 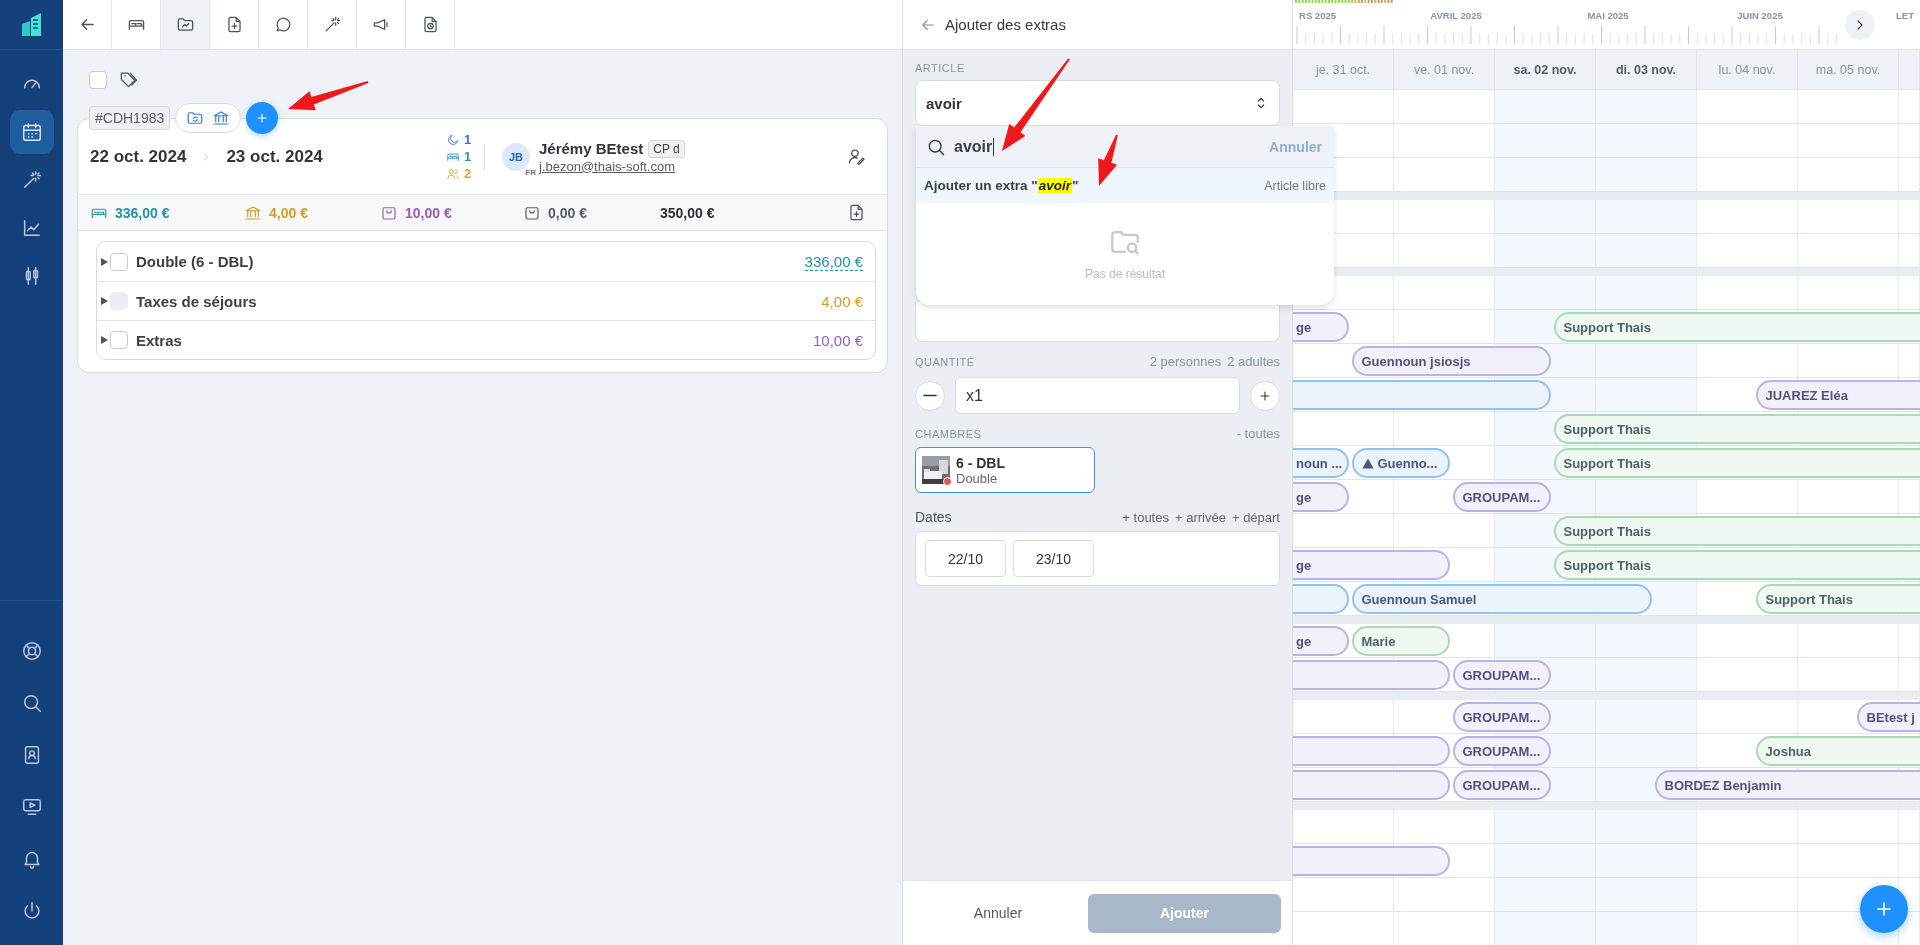 What do you see at coordinates (1265, 395) in the screenshot?
I see `increase-button` at bounding box center [1265, 395].